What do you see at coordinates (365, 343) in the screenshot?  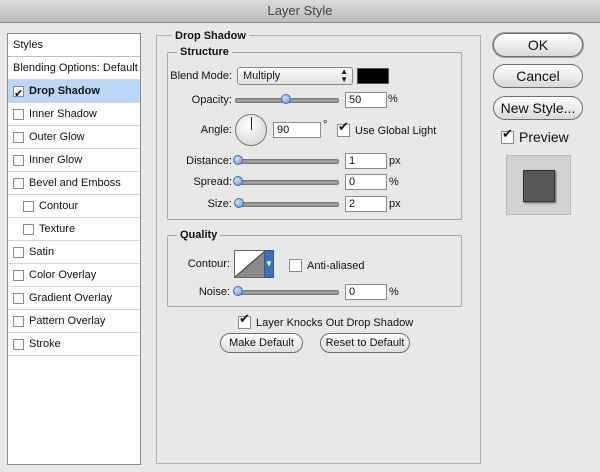 I see `reset-to-default-button: Reset to Default` at bounding box center [365, 343].